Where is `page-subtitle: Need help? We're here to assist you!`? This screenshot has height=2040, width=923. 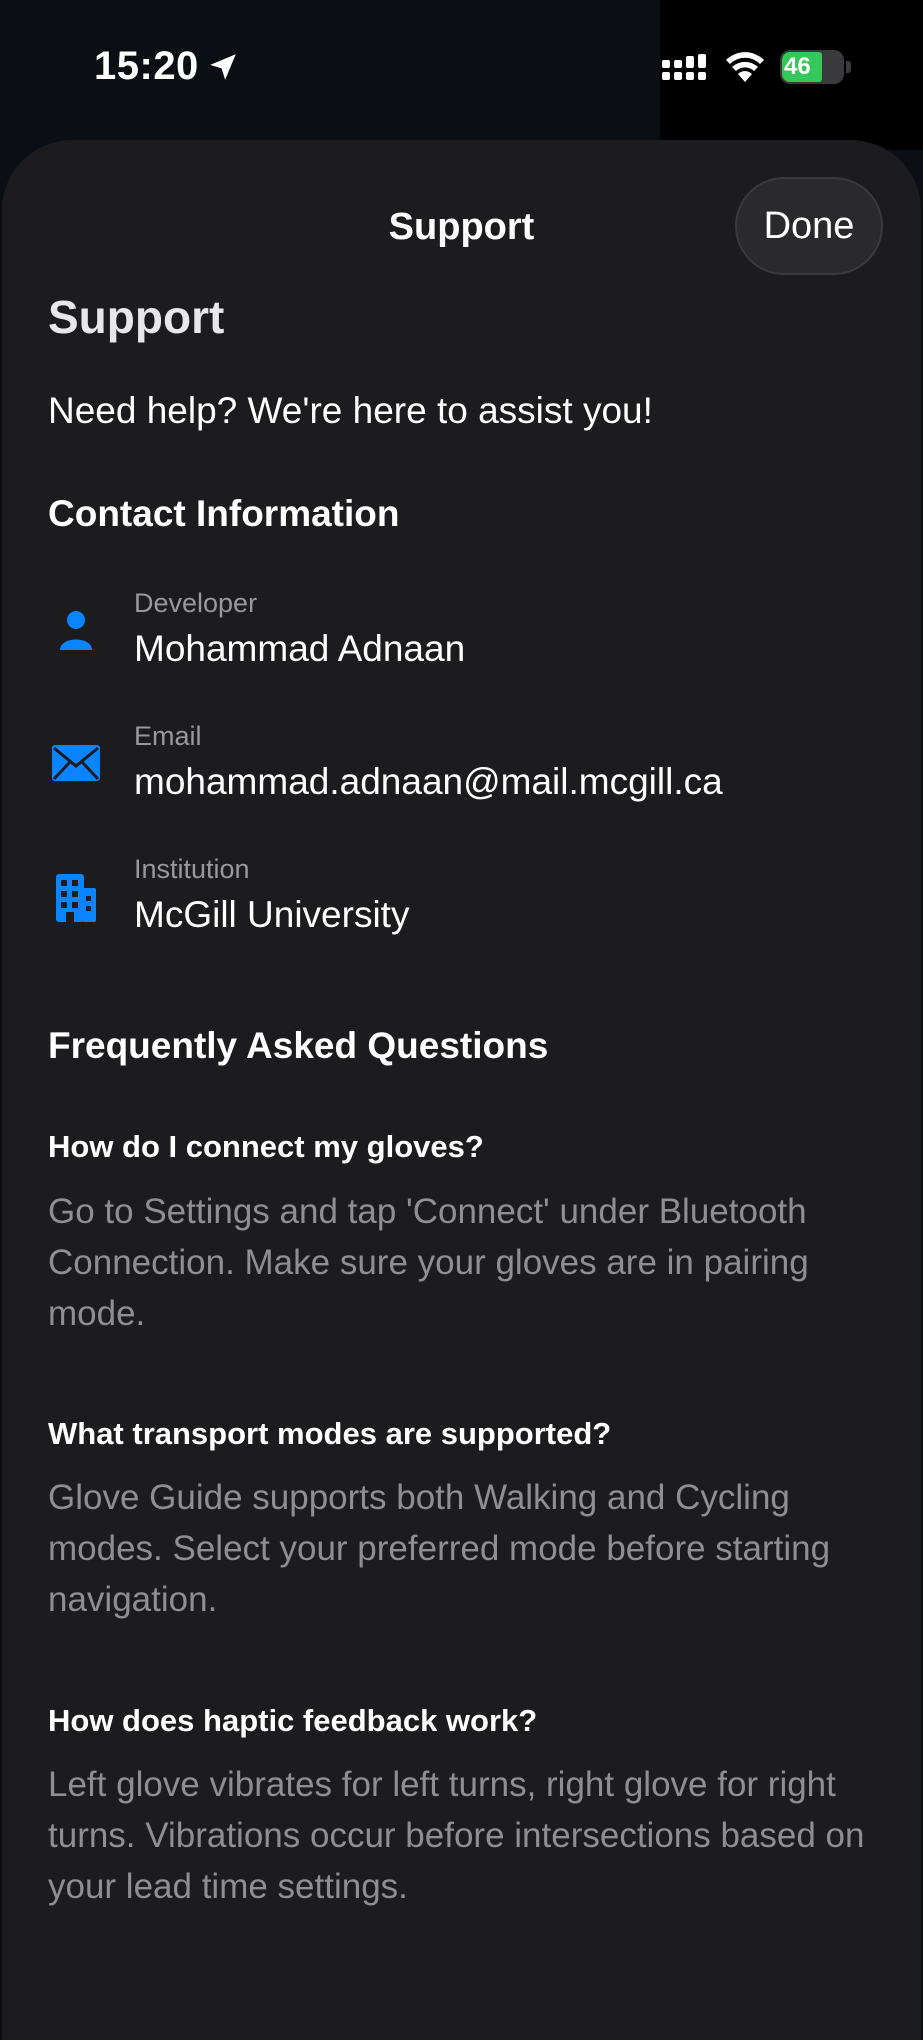
page-subtitle: Need help? We're here to assist you! is located at coordinates (350, 410).